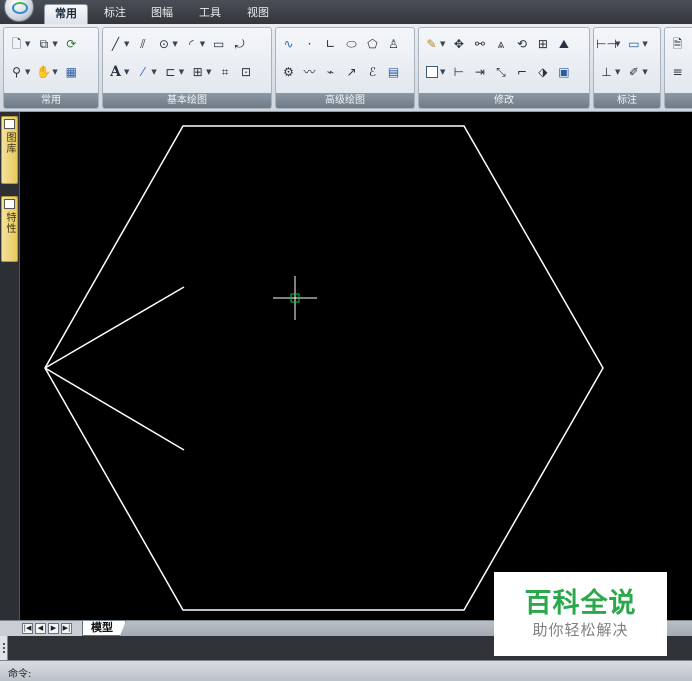 Image resolution: width=692 pixels, height=681 pixels. I want to click on app-logo-icon, so click(20, 8).